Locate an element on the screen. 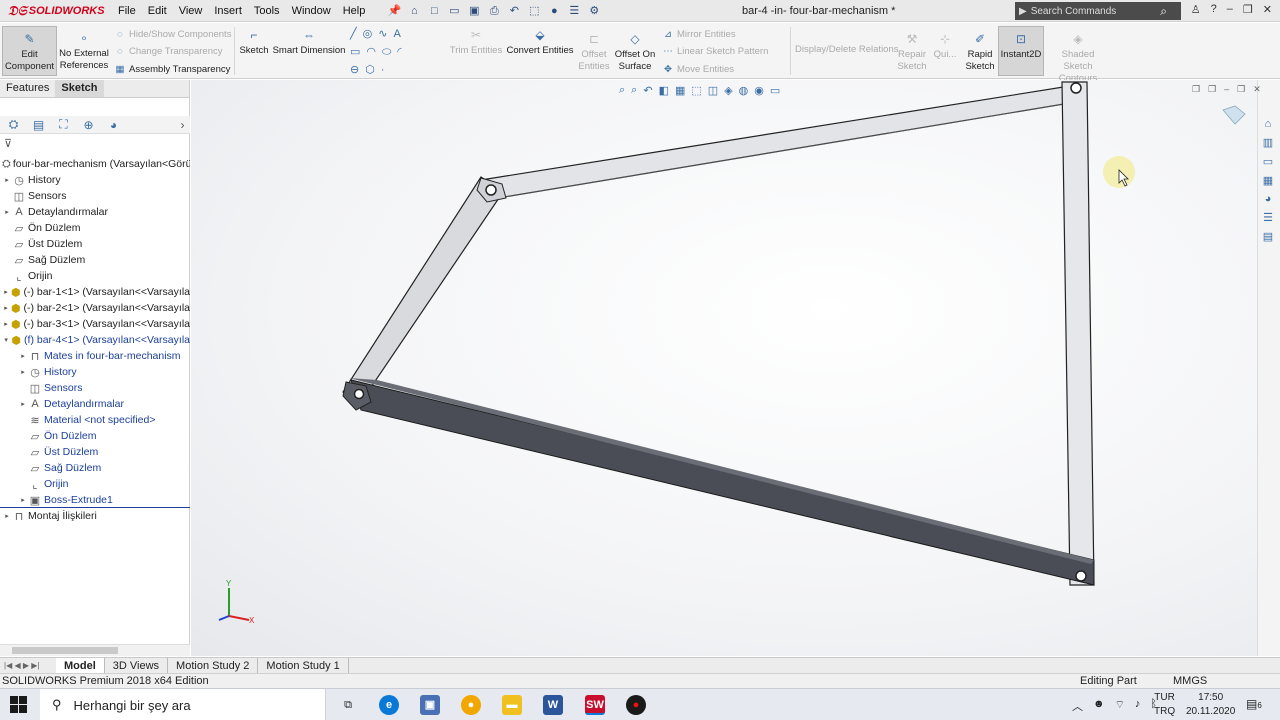  store-icon: ▣ is located at coordinates (430, 705).